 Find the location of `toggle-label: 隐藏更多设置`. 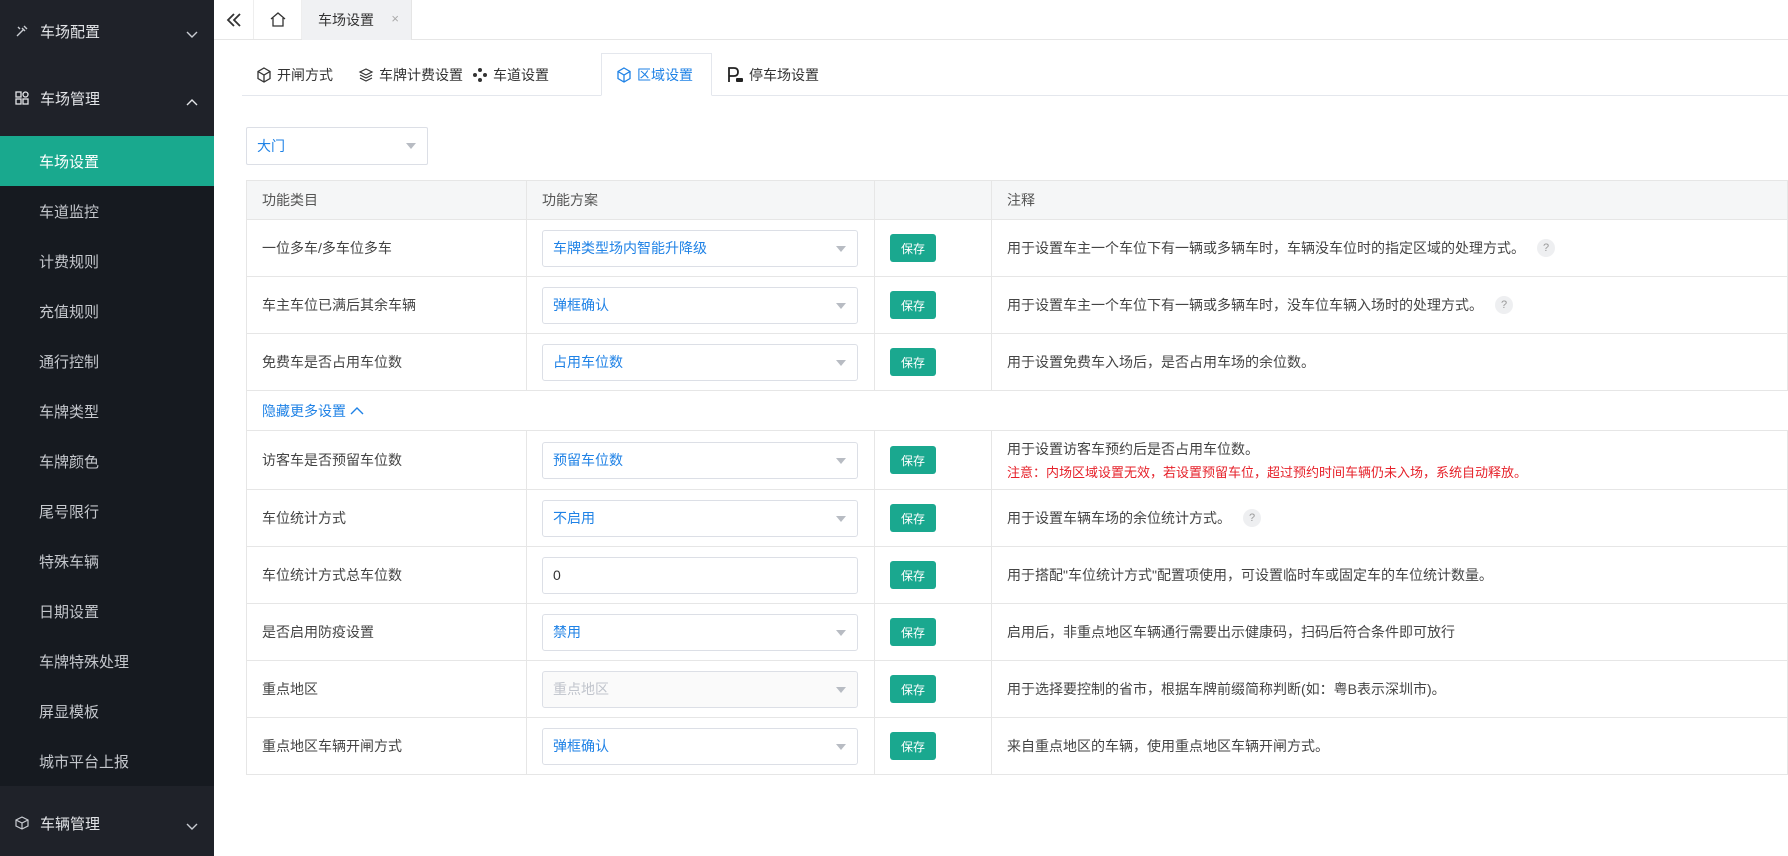

toggle-label: 隐藏更多设置 is located at coordinates (304, 410).